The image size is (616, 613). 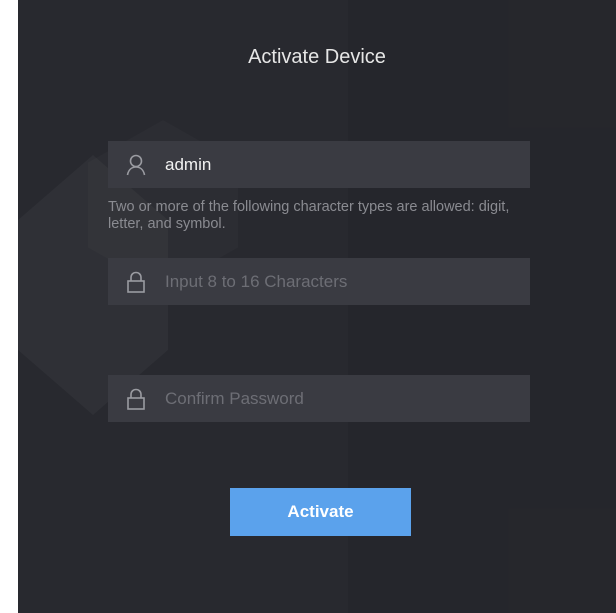 What do you see at coordinates (319, 398) in the screenshot?
I see `confirm-password-field: Confirm Password` at bounding box center [319, 398].